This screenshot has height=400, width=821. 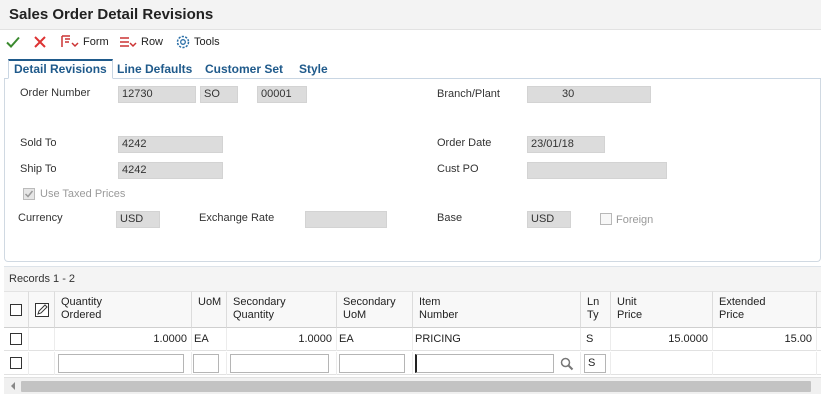 I want to click on scrollbar-thumb, so click(x=416, y=386).